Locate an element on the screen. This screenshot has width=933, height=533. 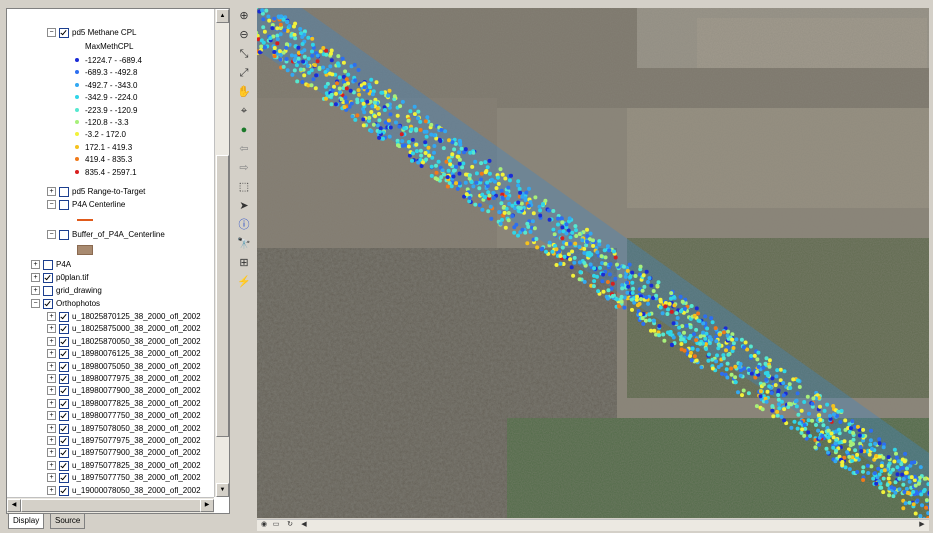
globe-icon: ● is located at coordinates (244, 130).